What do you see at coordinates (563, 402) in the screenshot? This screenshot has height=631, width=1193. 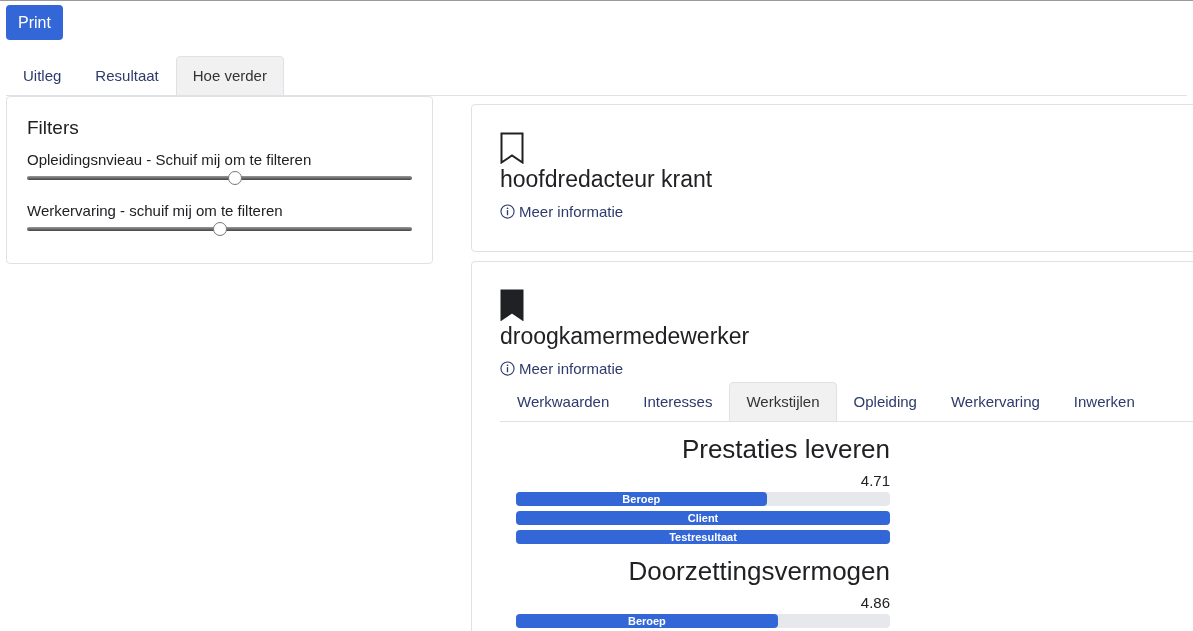 I see `tab: Werkwaarden` at bounding box center [563, 402].